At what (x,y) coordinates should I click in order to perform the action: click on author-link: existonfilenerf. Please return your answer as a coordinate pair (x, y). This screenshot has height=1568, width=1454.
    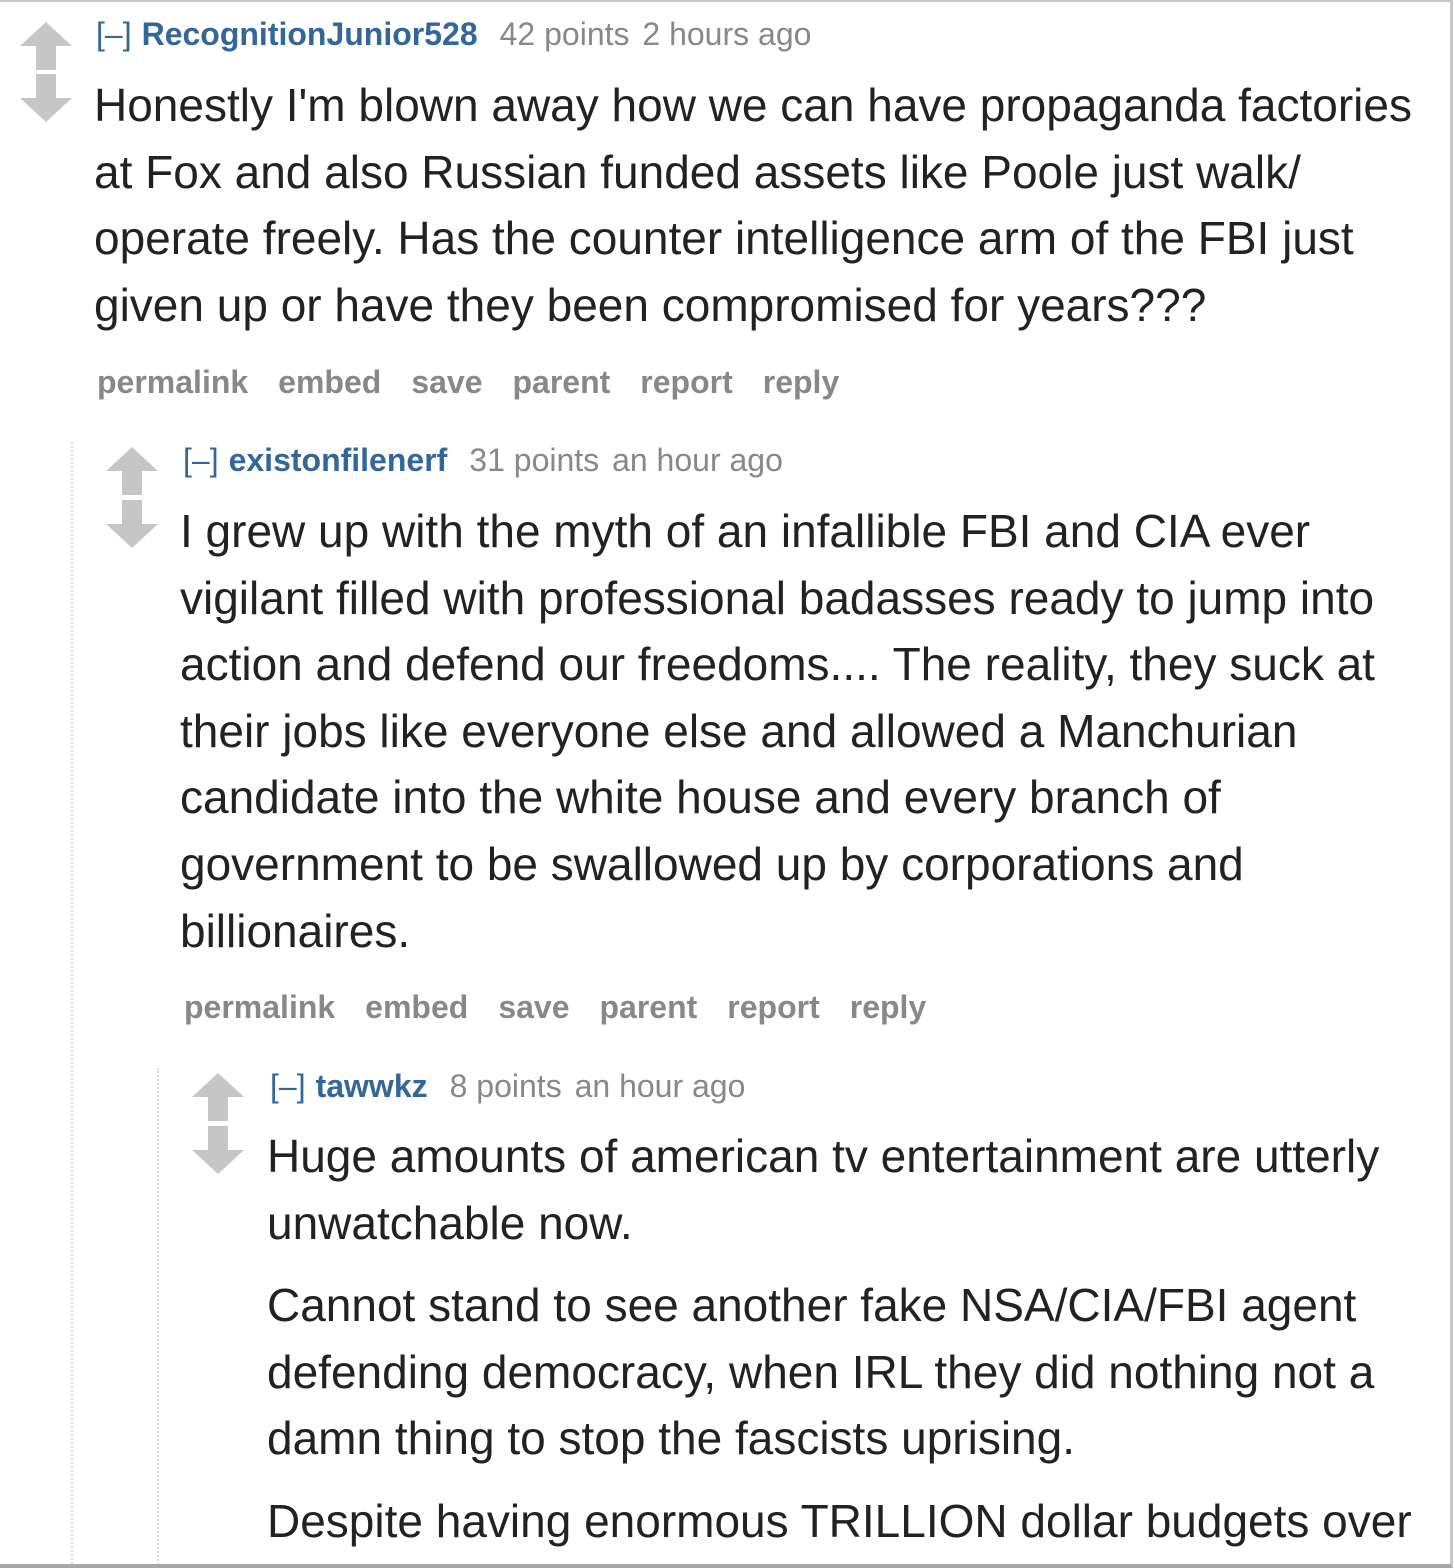
    Looking at the image, I should click on (338, 460).